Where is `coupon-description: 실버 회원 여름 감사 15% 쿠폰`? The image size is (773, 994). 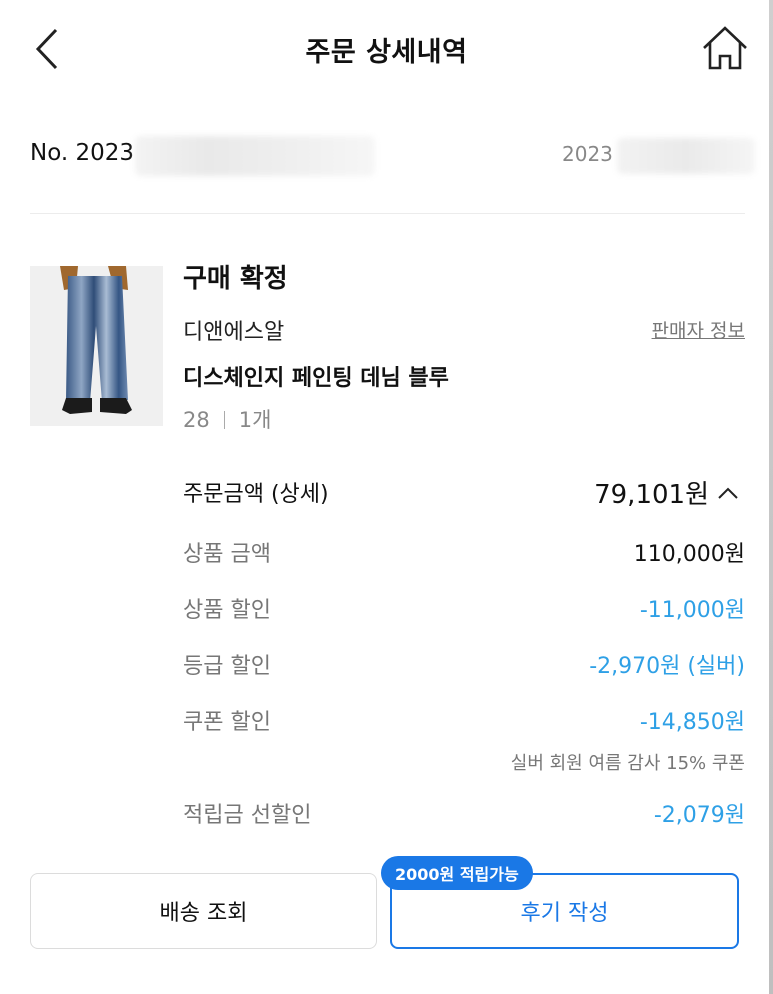
coupon-description: 실버 회원 여름 감사 15% 쿠폰 is located at coordinates (627, 763).